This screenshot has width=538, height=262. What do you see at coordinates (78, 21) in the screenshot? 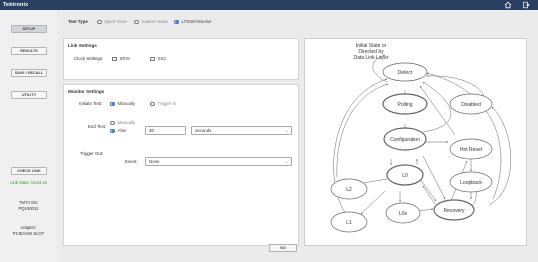
I see `test-type-label: Test Type` at bounding box center [78, 21].